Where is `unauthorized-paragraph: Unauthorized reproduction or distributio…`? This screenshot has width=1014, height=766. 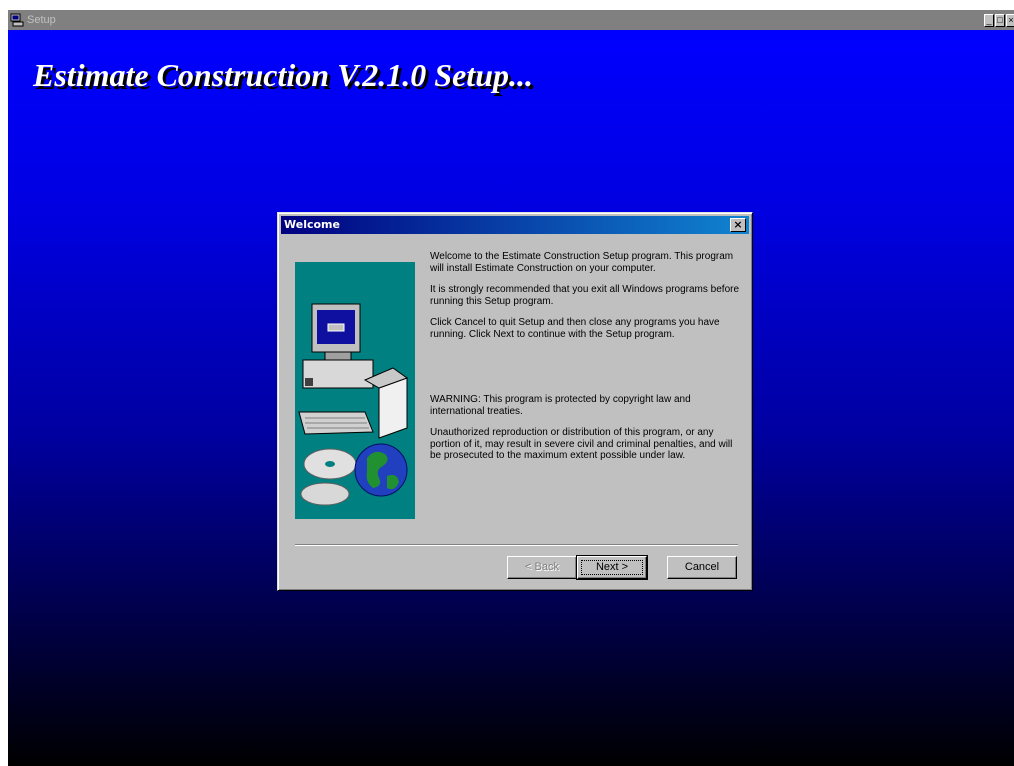
unauthorized-paragraph: Unauthorized reproduction or distributio… is located at coordinates (581, 444).